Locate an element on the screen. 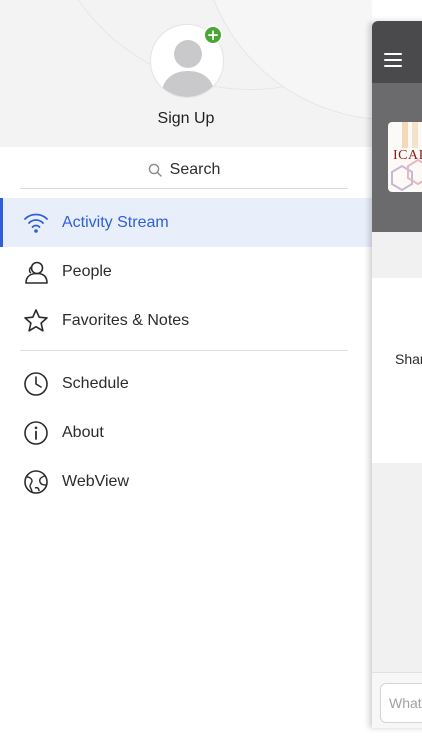 This screenshot has width=422, height=750. clock-icon is located at coordinates (36, 383).